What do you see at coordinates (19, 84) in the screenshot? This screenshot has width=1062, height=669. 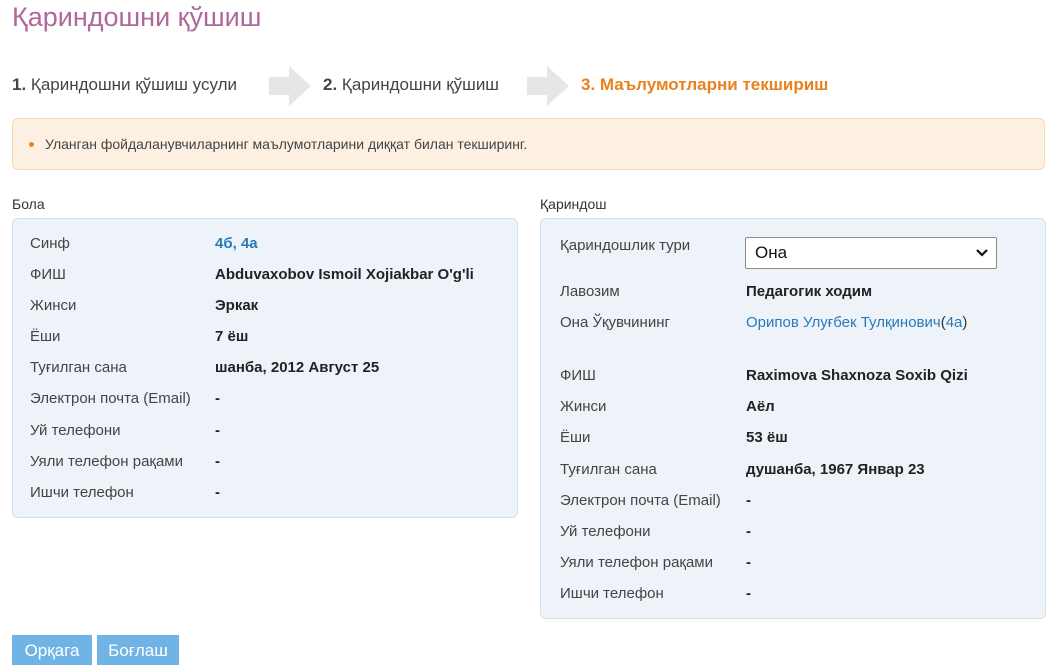 I see `step-1-number: 1.` at bounding box center [19, 84].